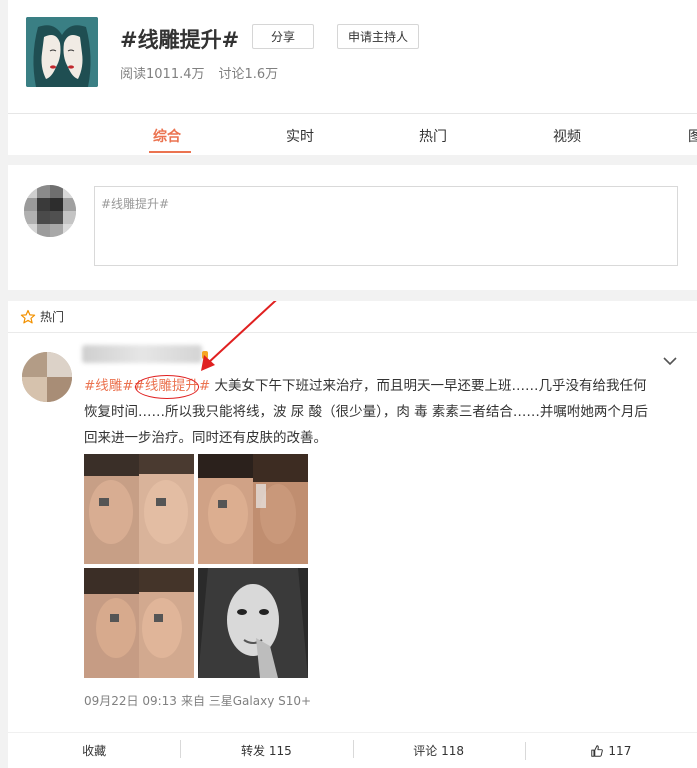 The width and height of the screenshot is (697, 768). What do you see at coordinates (246, 701) in the screenshot?
I see `post-source: 来自 三星Galaxy S10+` at bounding box center [246, 701].